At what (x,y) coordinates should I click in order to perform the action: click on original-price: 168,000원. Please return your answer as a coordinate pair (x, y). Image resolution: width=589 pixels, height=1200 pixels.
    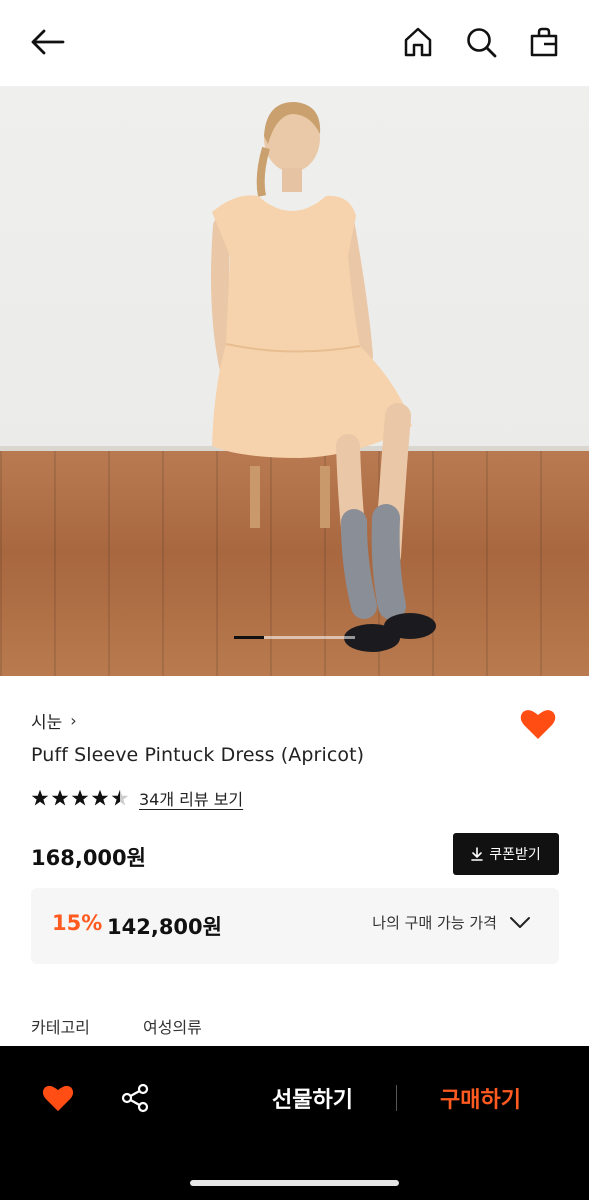
    Looking at the image, I should click on (88, 858).